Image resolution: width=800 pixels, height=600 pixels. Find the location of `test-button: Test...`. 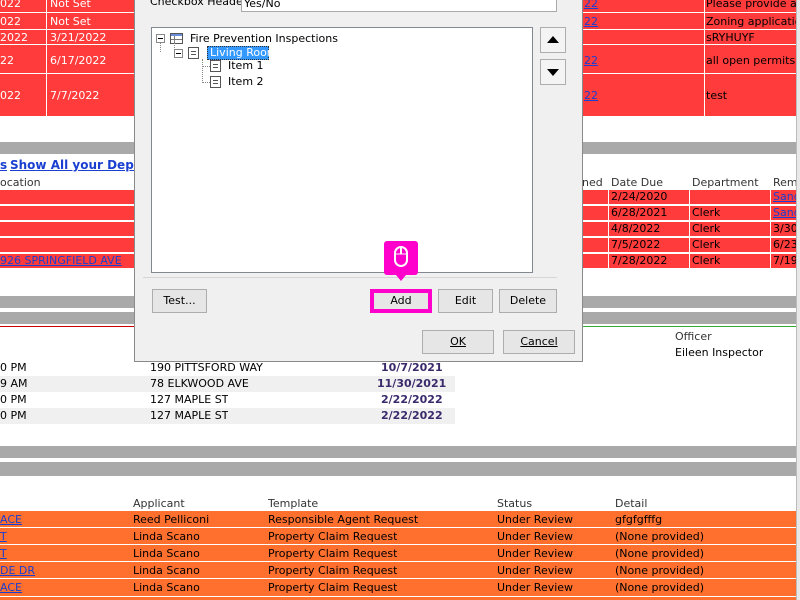

test-button: Test... is located at coordinates (179, 301).